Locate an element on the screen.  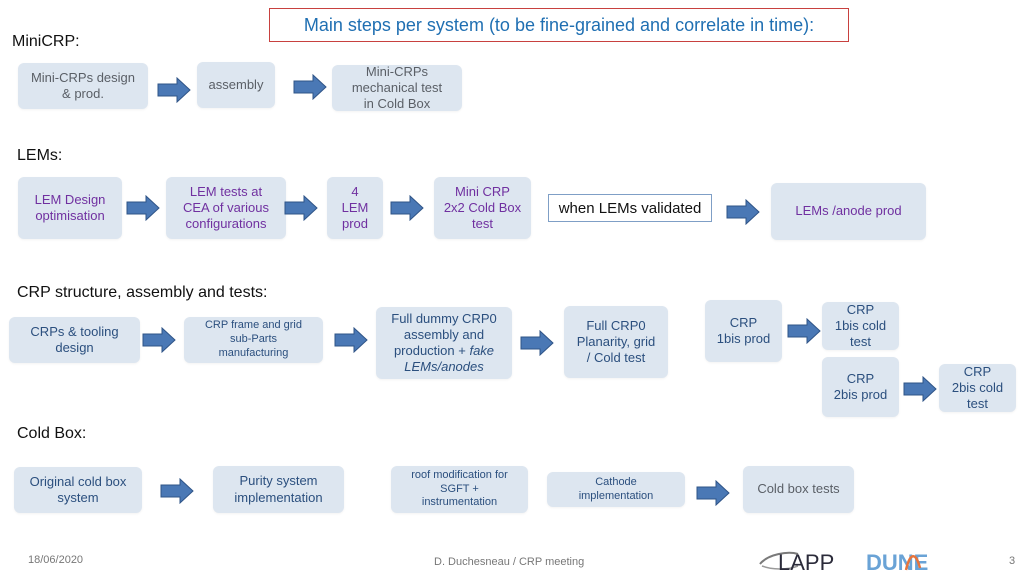
footer-author: D. Duchesneau / CRP meeting is located at coordinates (509, 562).